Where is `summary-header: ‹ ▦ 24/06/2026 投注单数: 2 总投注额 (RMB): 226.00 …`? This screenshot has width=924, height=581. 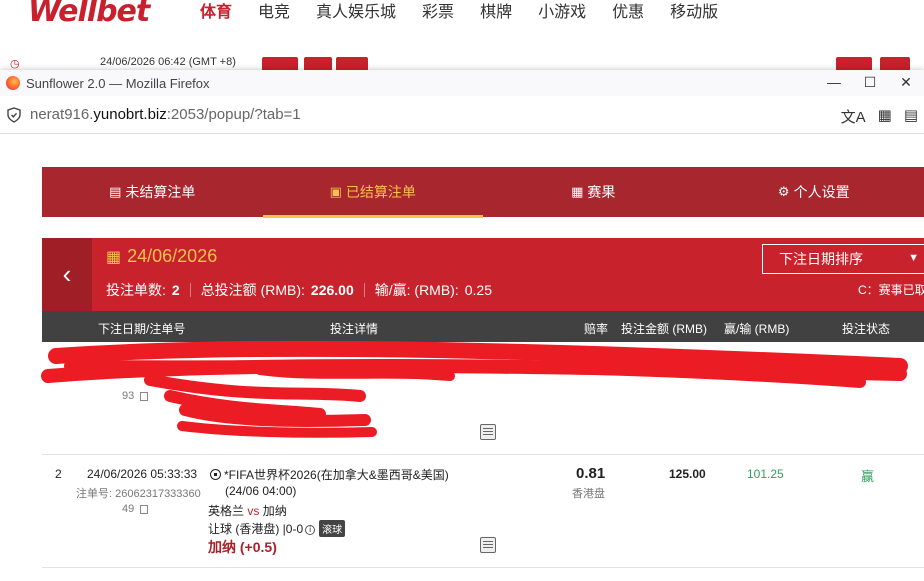
summary-header: ‹ ▦ 24/06/2026 投注单数: 2 总投注额 (RMB): 226.00 … is located at coordinates (483, 274).